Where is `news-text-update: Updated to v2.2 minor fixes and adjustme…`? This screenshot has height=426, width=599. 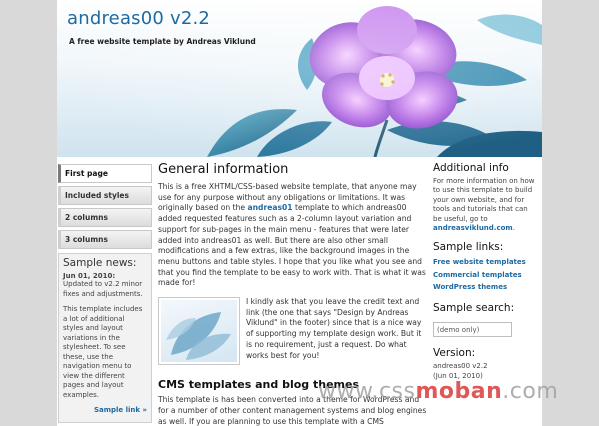
news-text-update: Updated to v2.2 minor fixes and adjustme… is located at coordinates (103, 289).